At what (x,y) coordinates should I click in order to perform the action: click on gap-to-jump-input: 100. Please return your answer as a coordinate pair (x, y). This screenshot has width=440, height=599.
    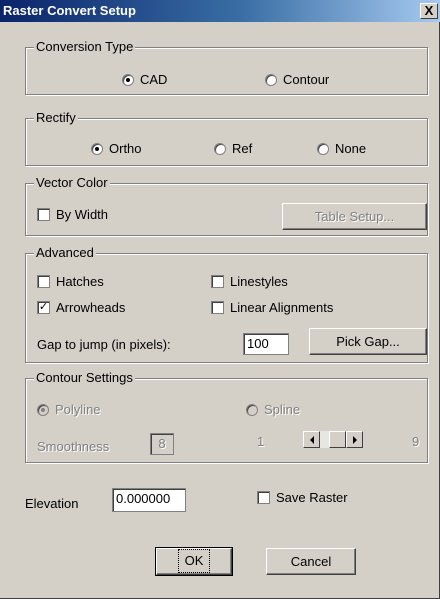
    Looking at the image, I should click on (266, 344).